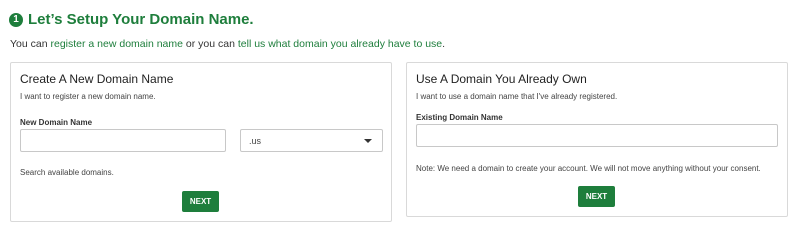  I want to click on new-domain-input, so click(123, 140).